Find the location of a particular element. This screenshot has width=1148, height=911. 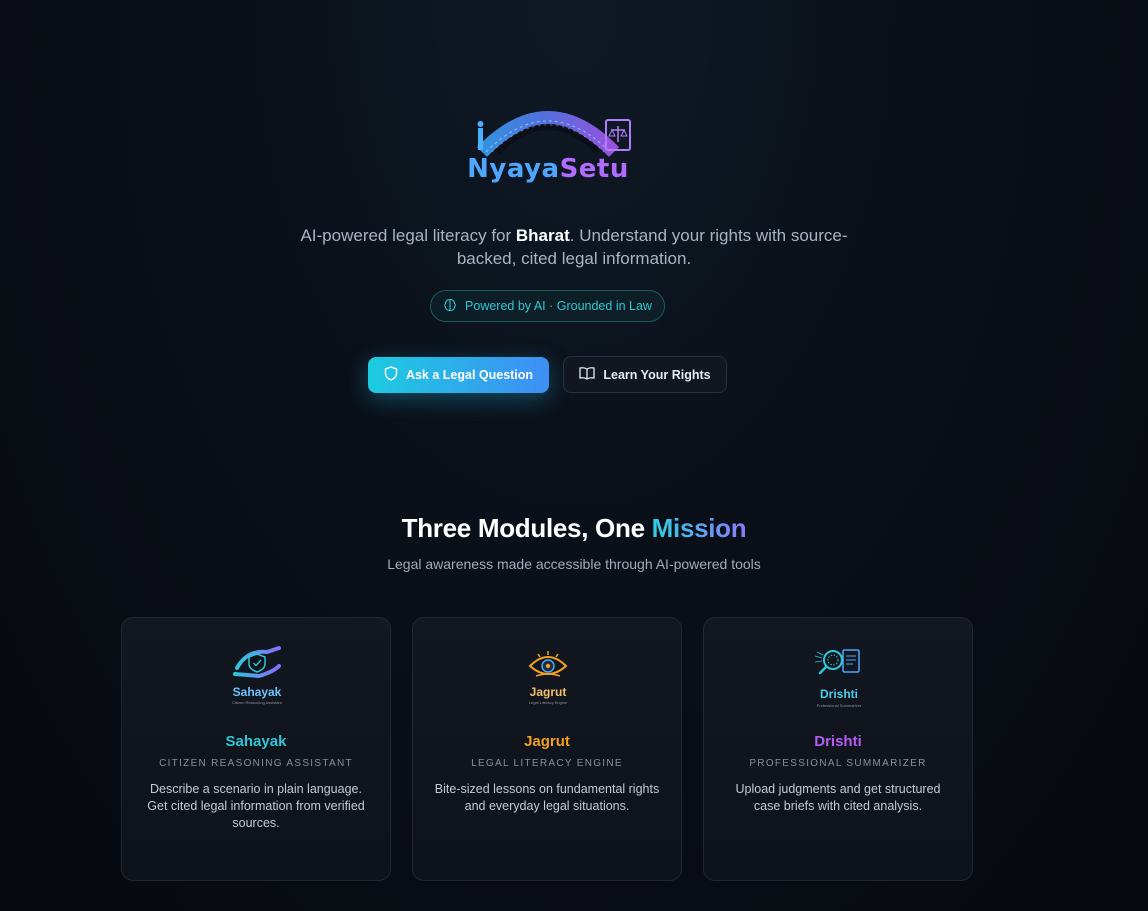

drishti-logo-subtext: Professional Summarizer is located at coordinates (839, 705).